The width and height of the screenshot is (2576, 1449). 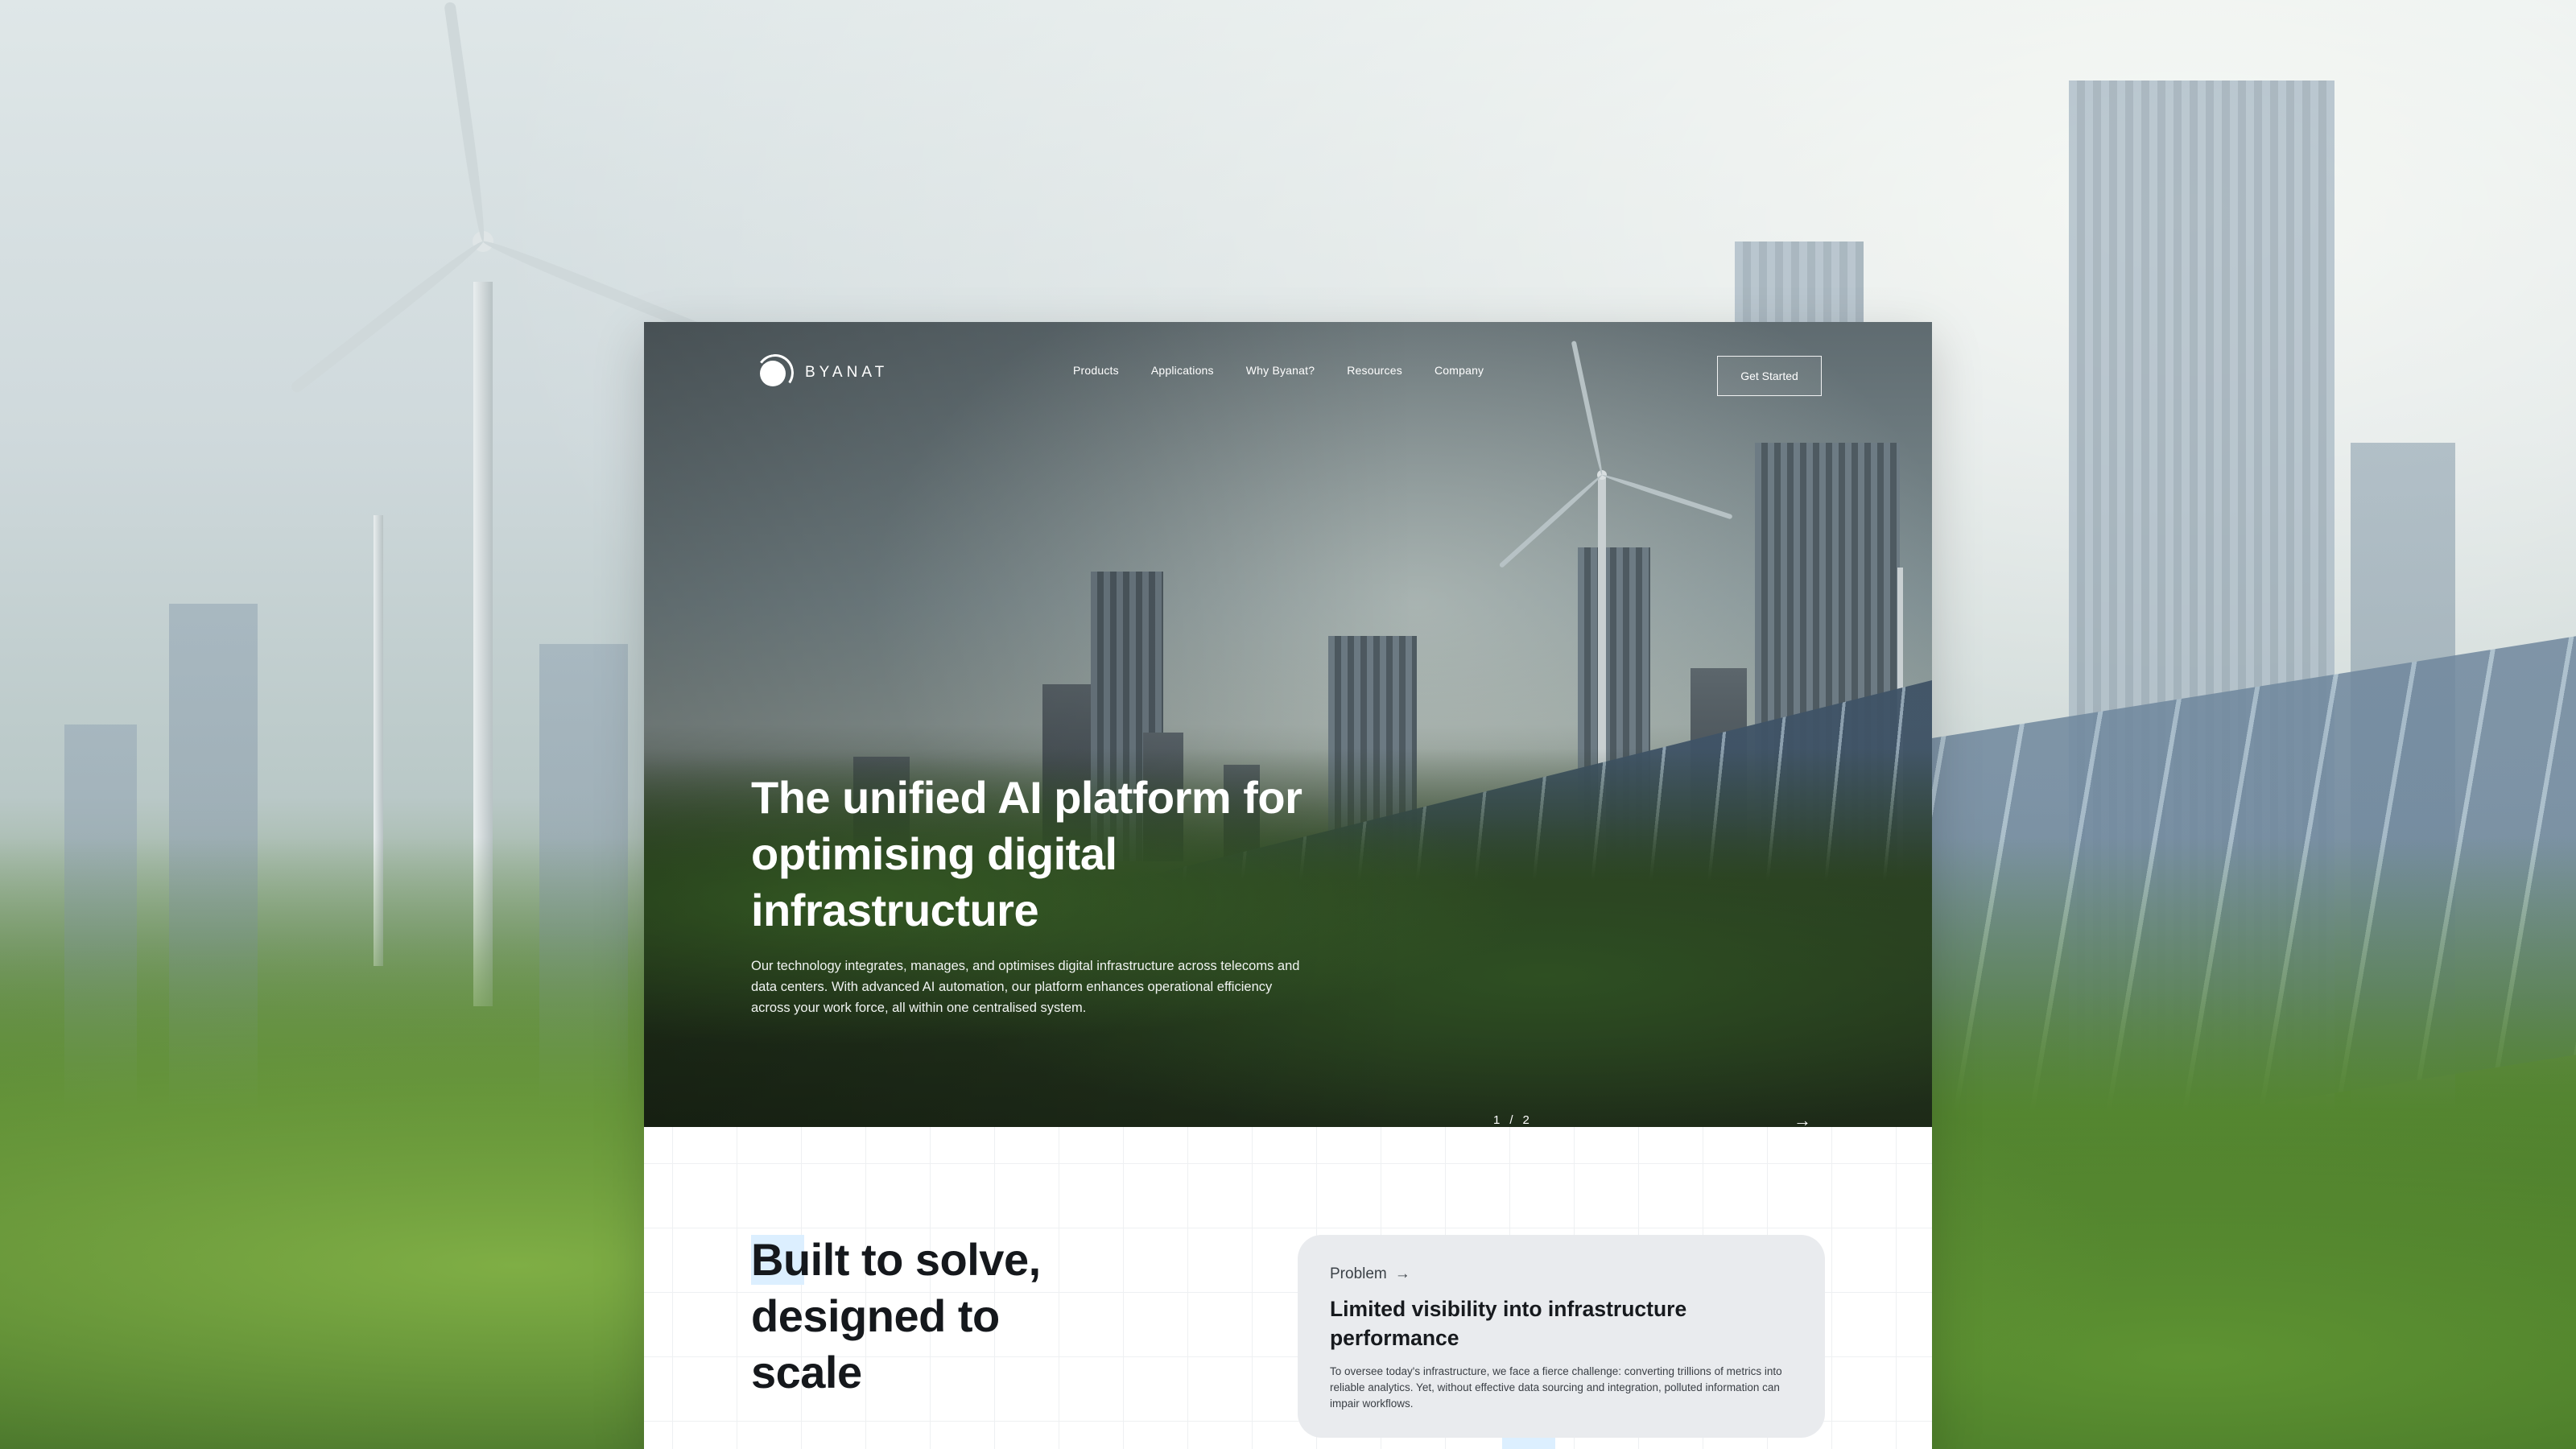 What do you see at coordinates (775, 372) in the screenshot?
I see `byanat-logo-icon` at bounding box center [775, 372].